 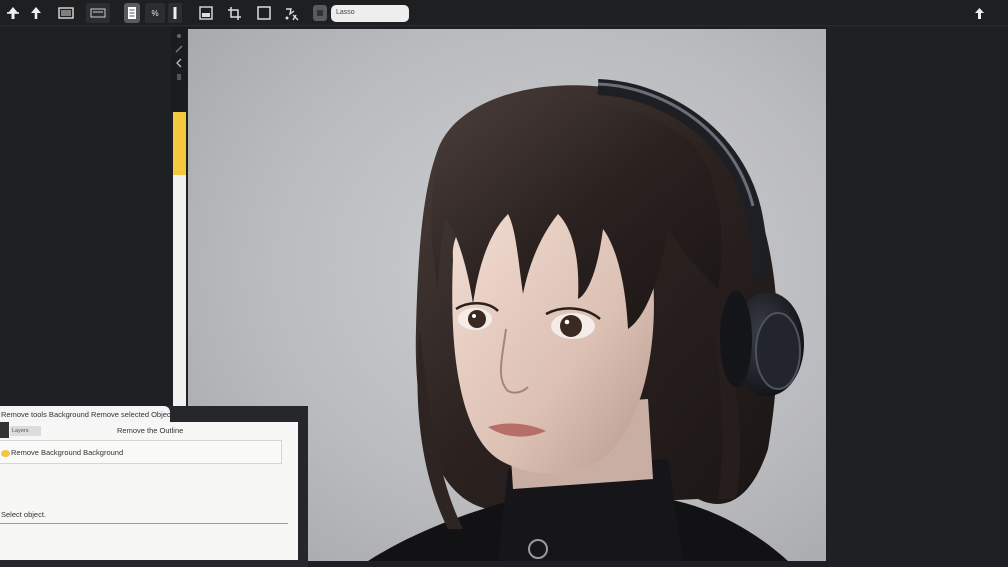 I want to click on zoom-percent-button: %, so click(x=155, y=13).